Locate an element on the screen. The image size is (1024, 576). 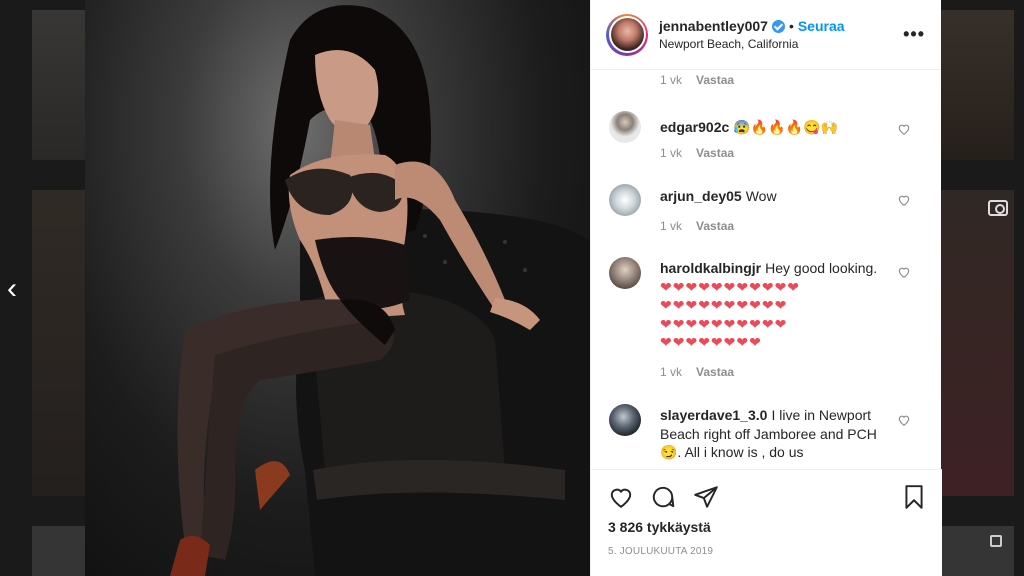
author-avatar is located at coordinates (627, 34).